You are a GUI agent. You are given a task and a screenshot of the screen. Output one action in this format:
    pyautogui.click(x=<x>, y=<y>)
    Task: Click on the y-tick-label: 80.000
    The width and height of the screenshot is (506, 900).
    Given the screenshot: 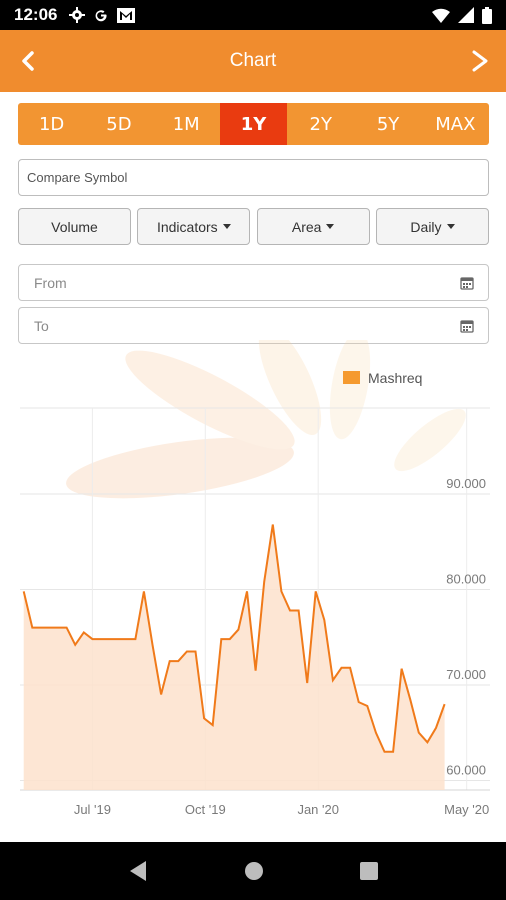 What is the action you would take?
    pyautogui.click(x=466, y=578)
    